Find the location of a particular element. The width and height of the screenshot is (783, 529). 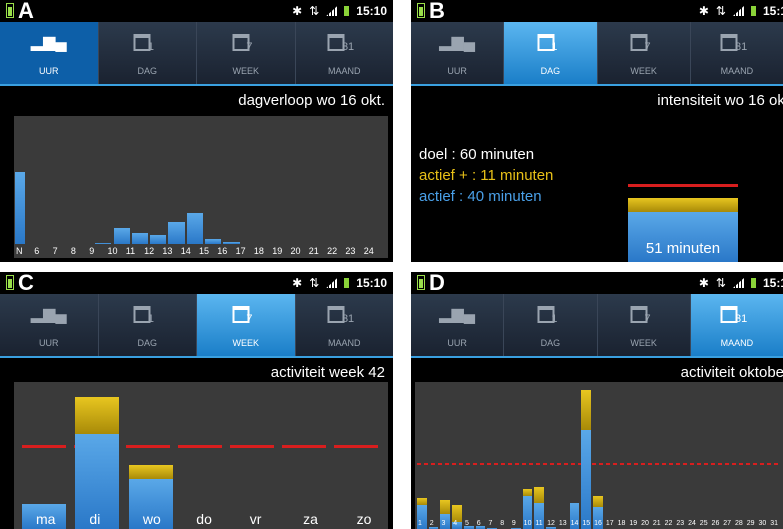

chart-title: activiteit week 42 is located at coordinates (327, 372).